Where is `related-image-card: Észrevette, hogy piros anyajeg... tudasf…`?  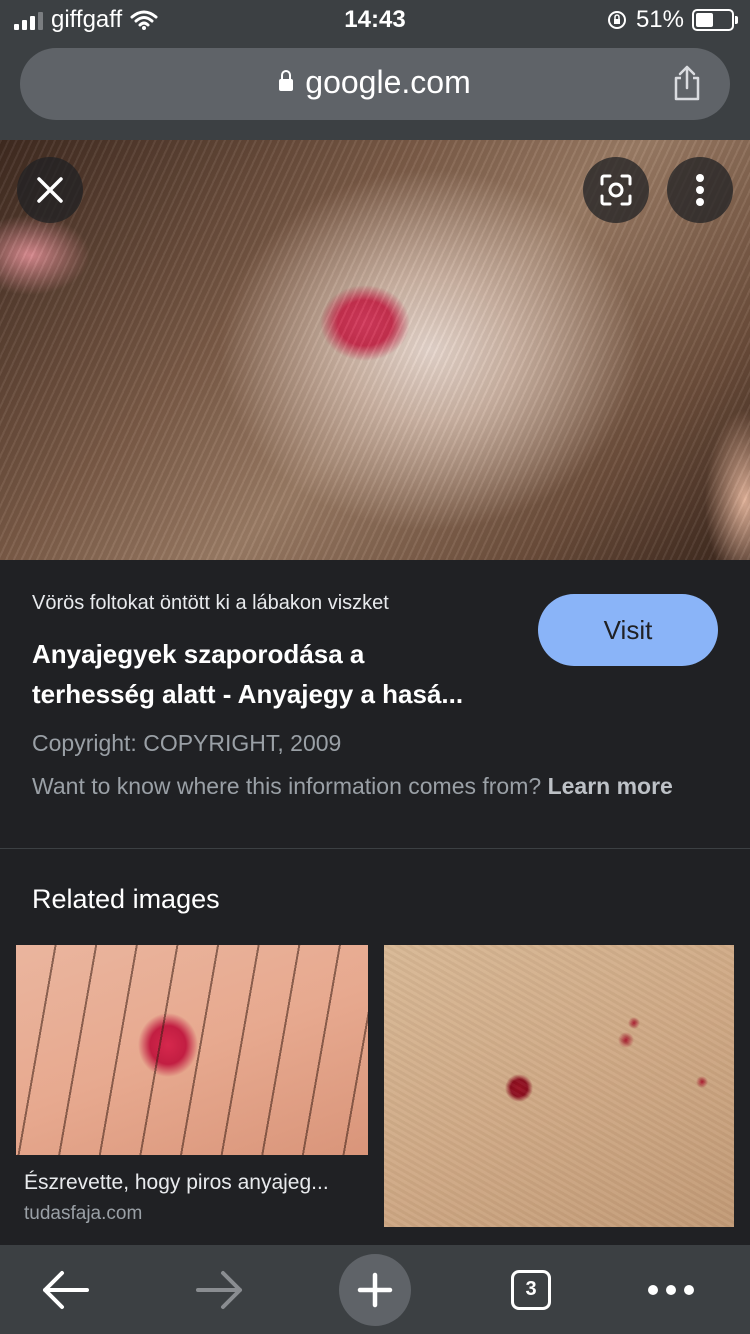
related-image-card: Észrevette, hogy piros anyajeg... tudasf… is located at coordinates (192, 1085).